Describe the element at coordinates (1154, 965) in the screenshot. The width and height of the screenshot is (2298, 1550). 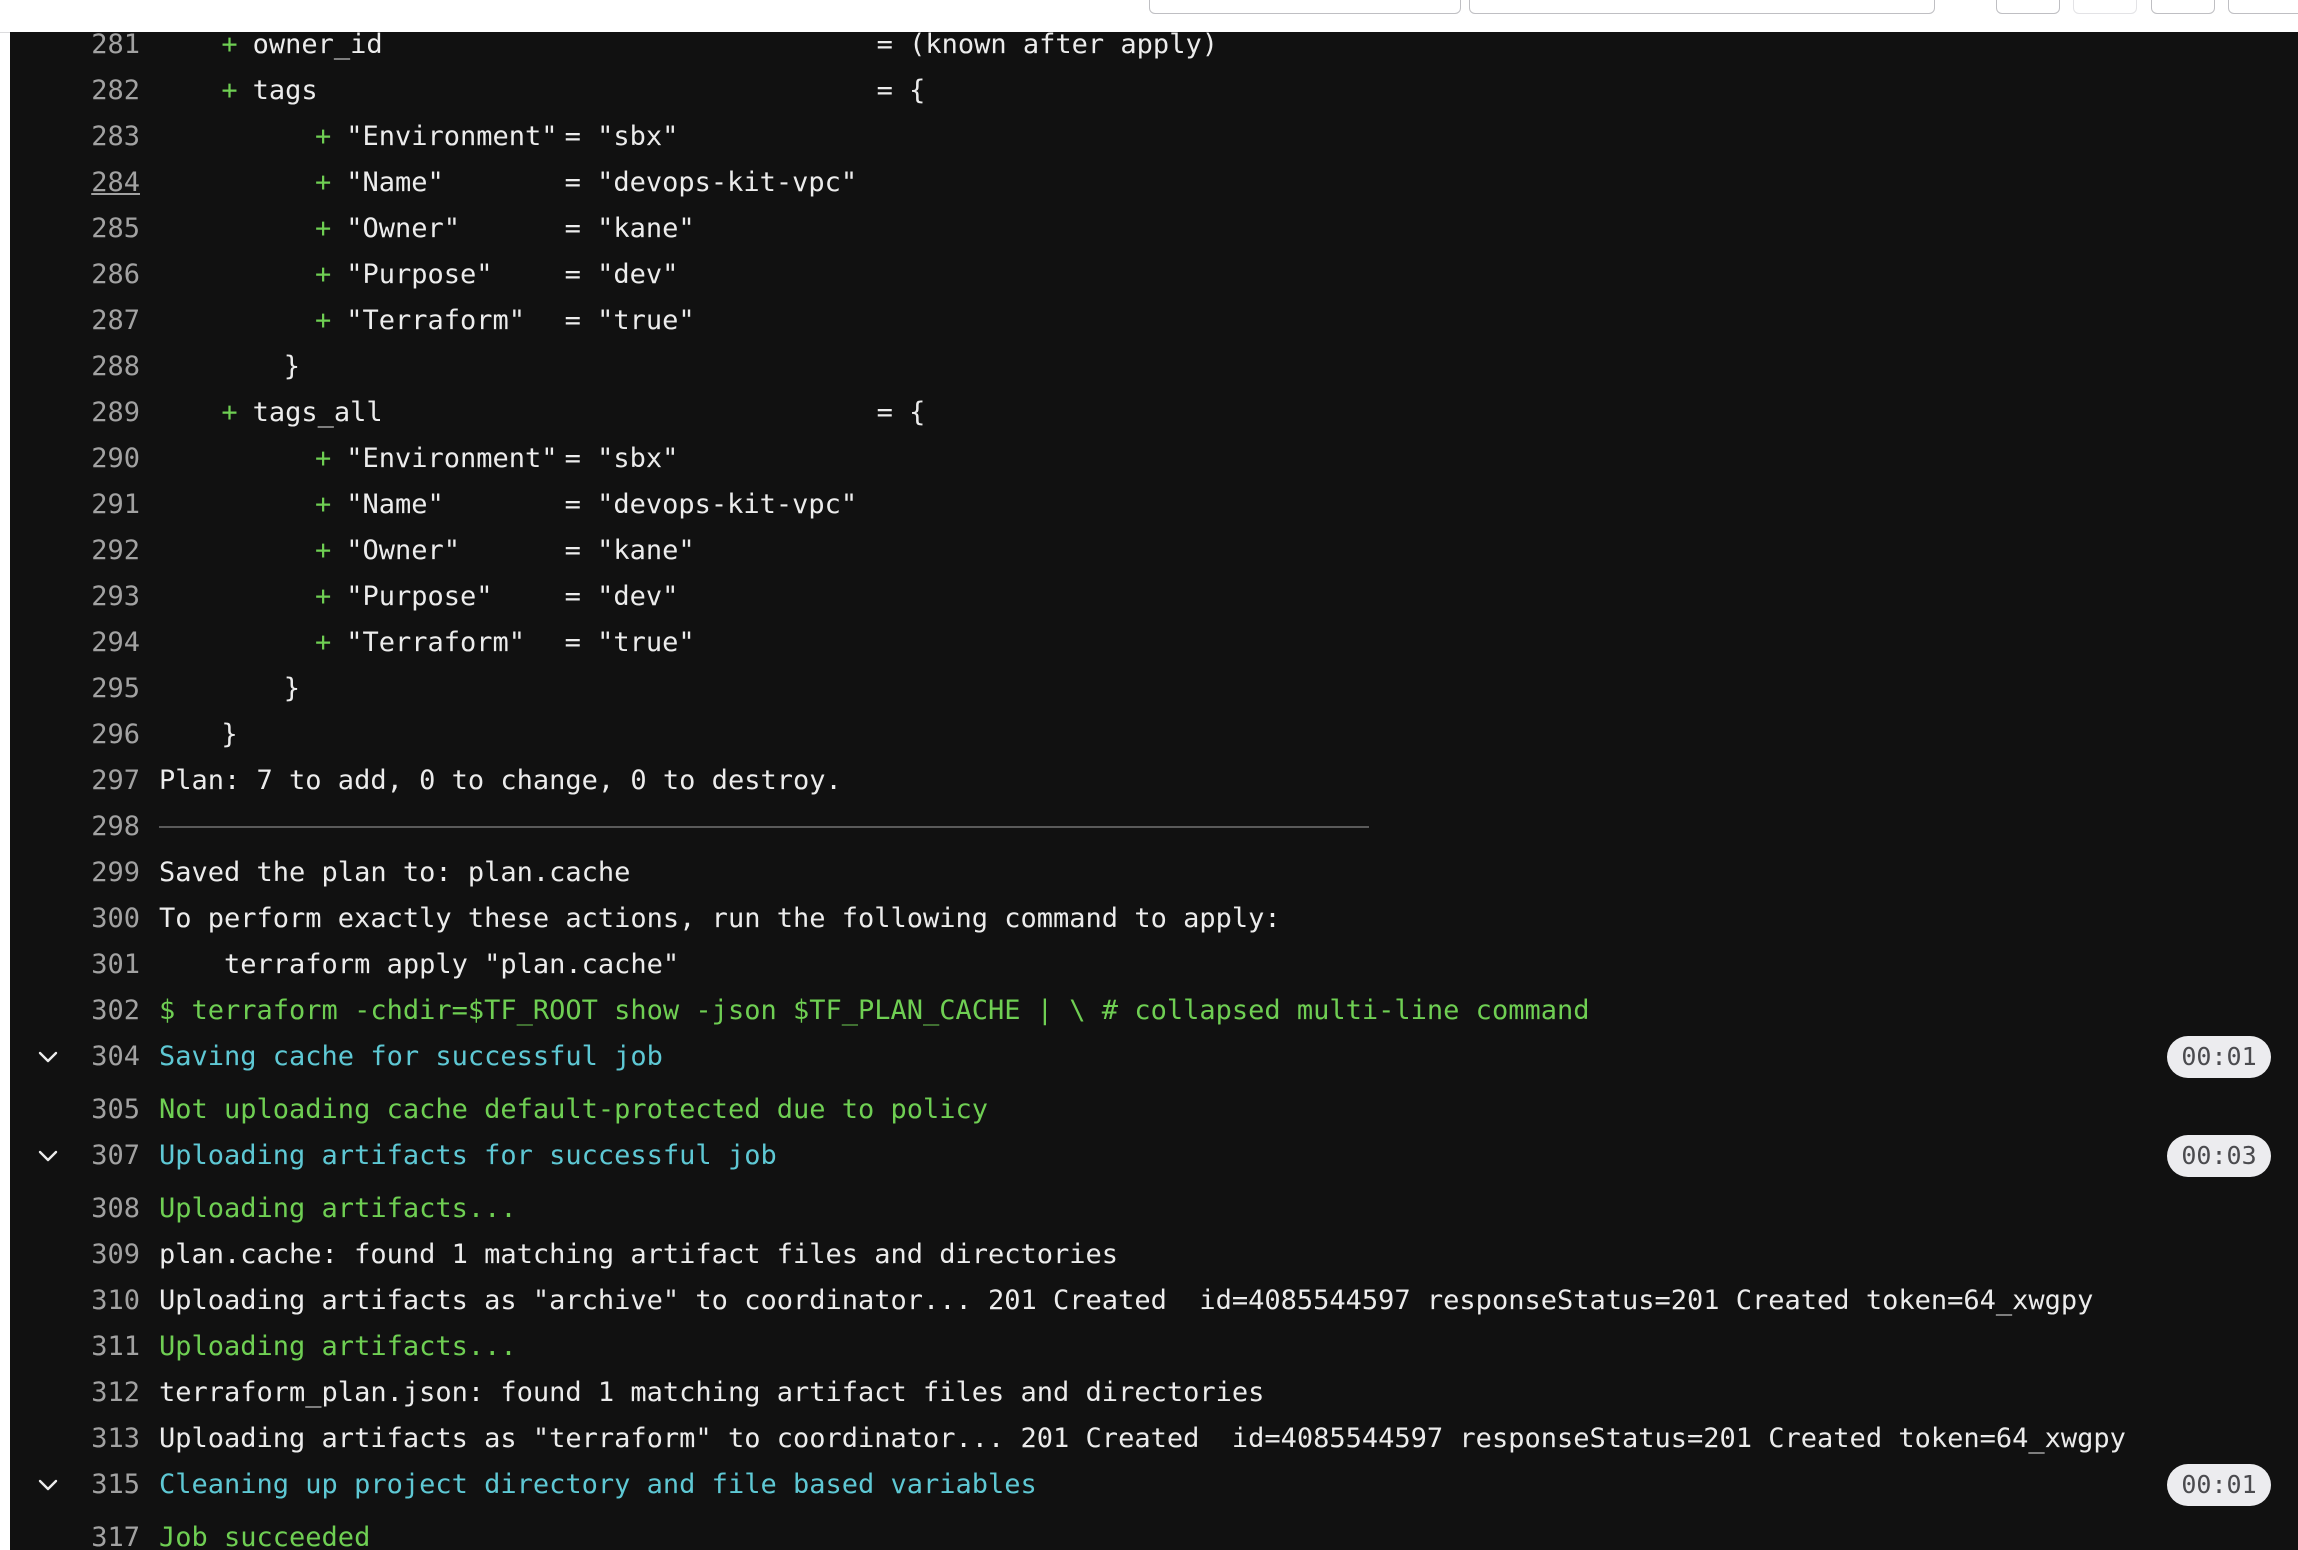
I see `log-line: 301 terraform apply "plan.cache"` at that location.